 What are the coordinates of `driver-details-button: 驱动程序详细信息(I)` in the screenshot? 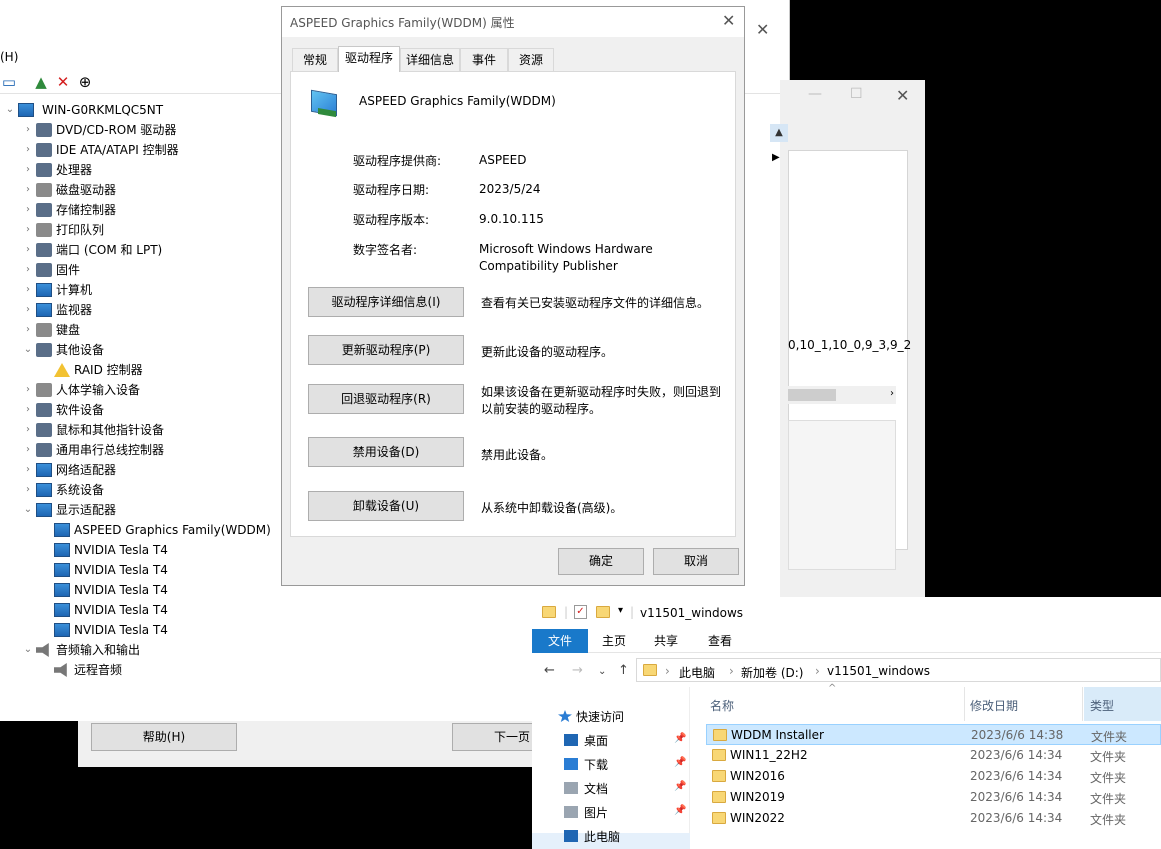 It's located at (386, 302).